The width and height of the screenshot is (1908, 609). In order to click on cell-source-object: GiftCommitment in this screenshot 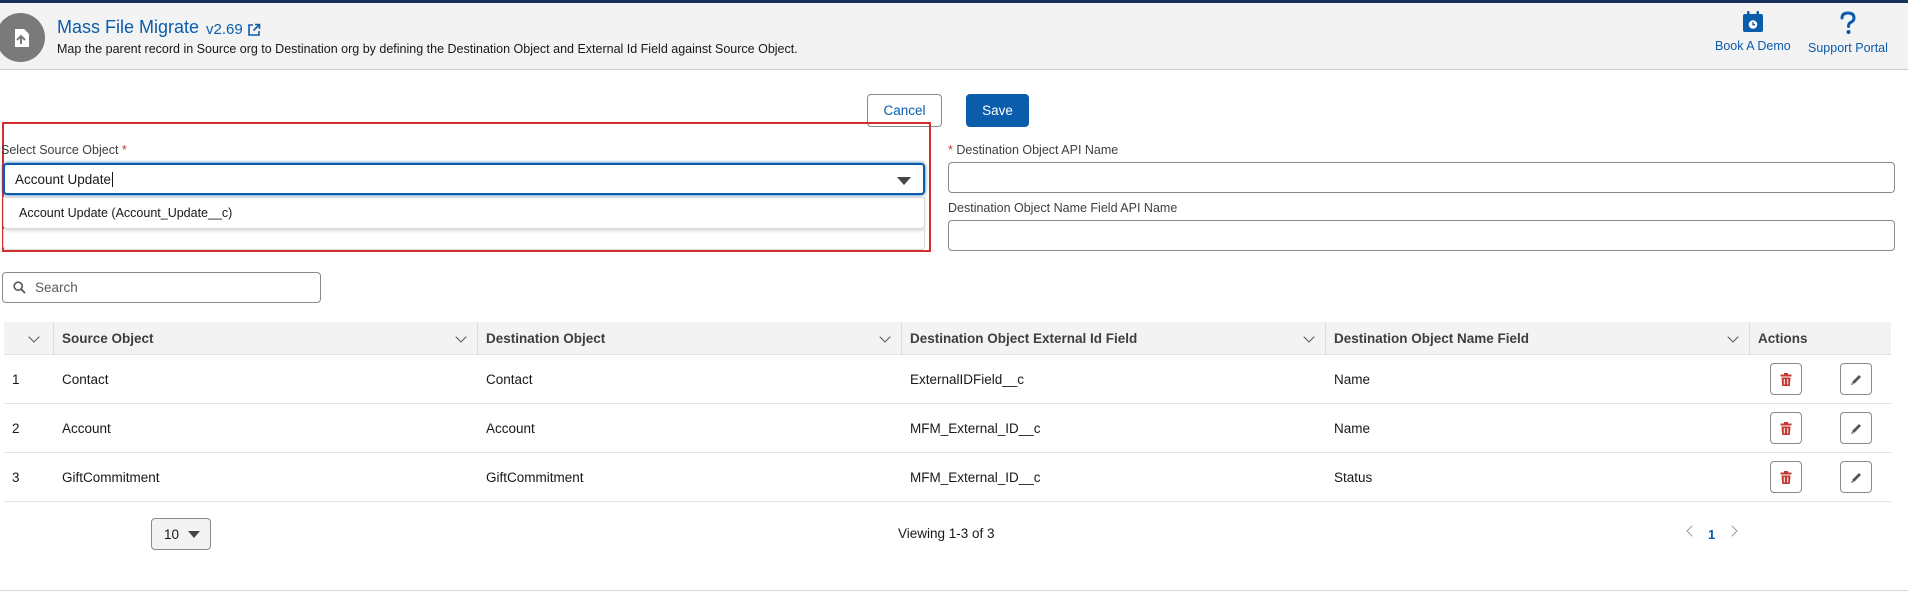, I will do `click(111, 477)`.